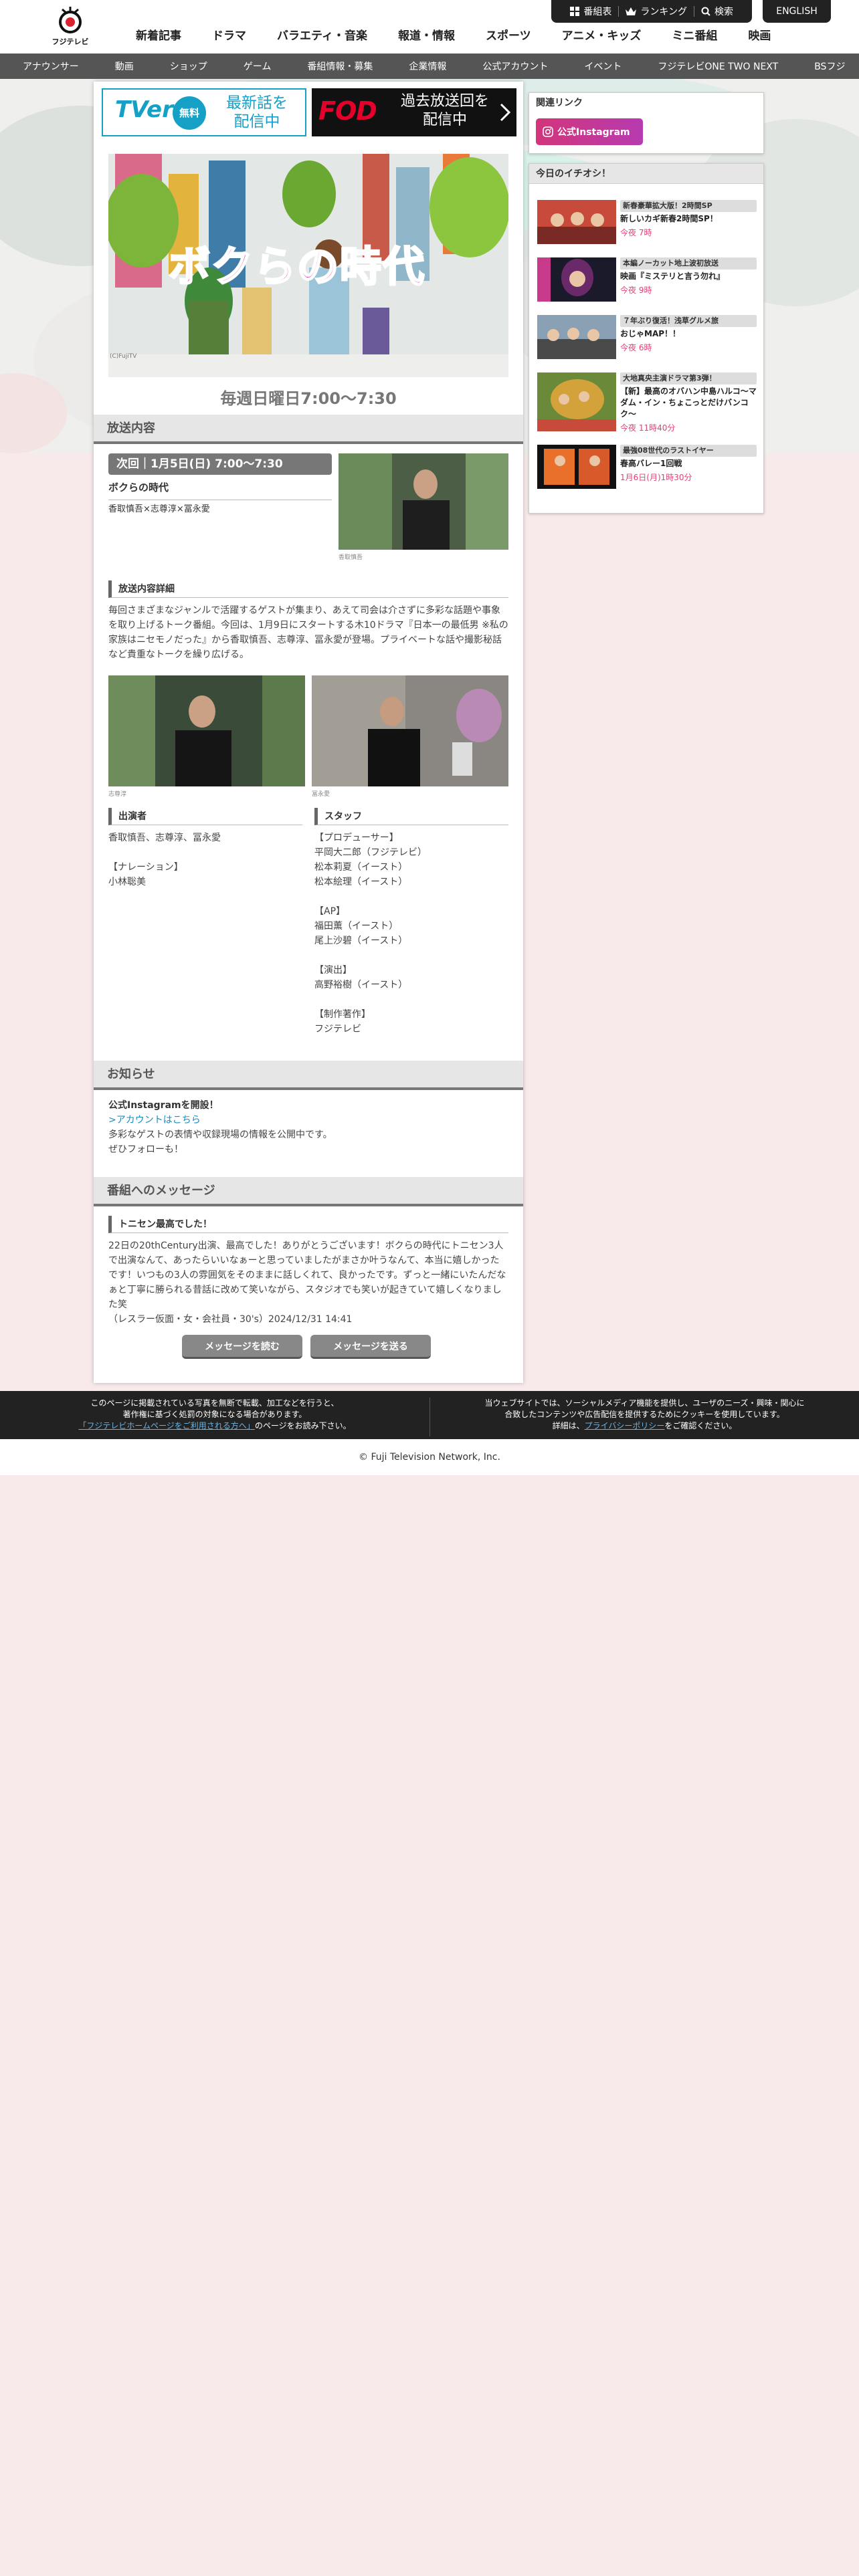 The width and height of the screenshot is (859, 2576). I want to click on english-button: ENGLISH, so click(797, 12).